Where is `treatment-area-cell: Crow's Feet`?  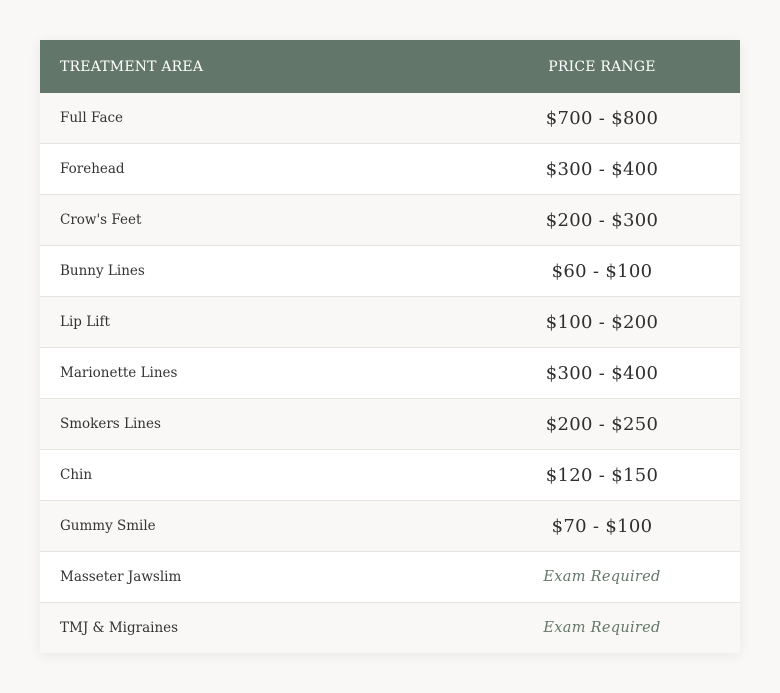
treatment-area-cell: Crow's Feet is located at coordinates (101, 220).